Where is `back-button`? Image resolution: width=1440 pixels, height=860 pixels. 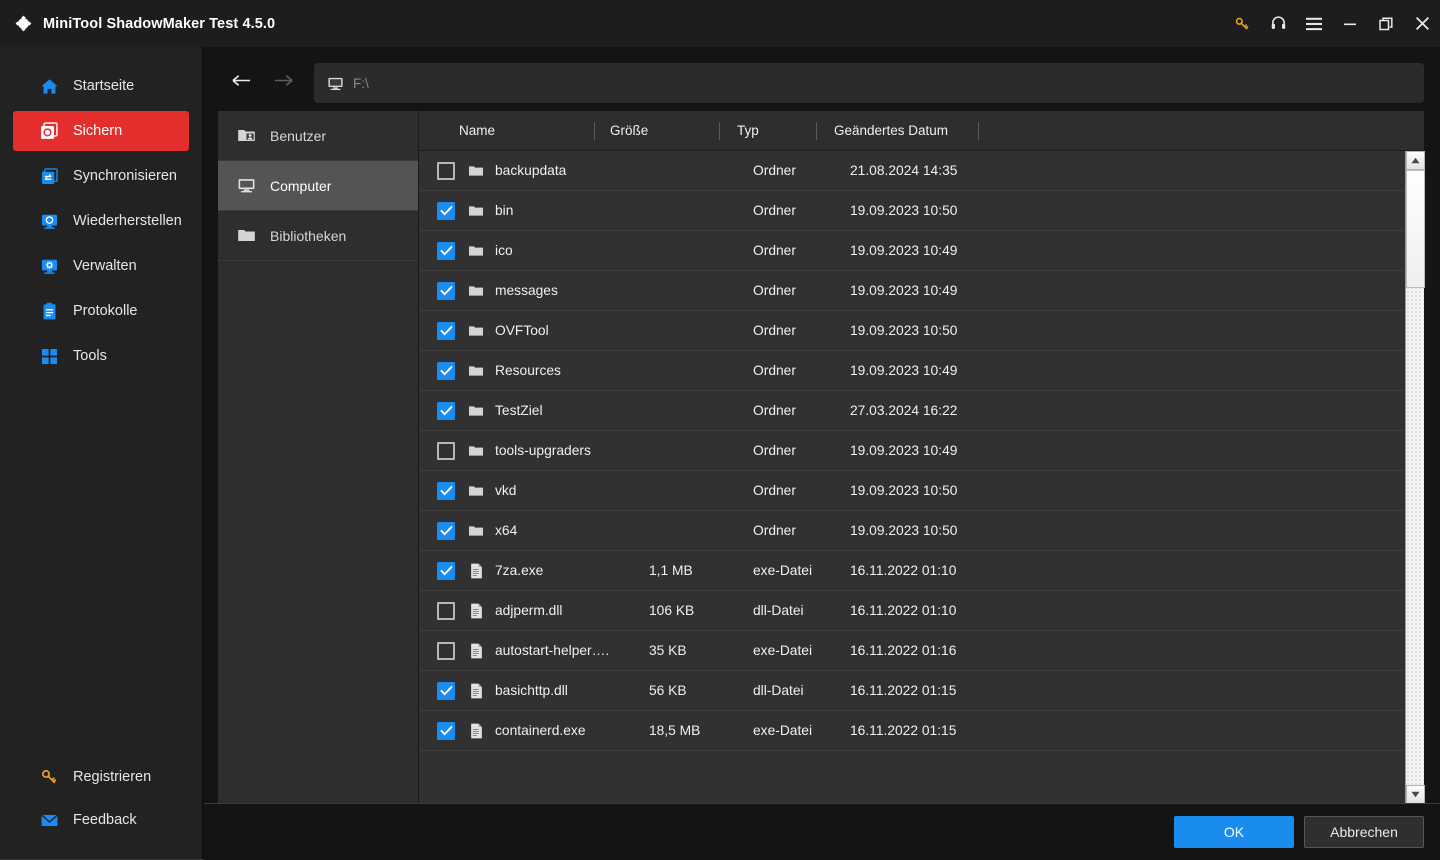 back-button is located at coordinates (241, 83).